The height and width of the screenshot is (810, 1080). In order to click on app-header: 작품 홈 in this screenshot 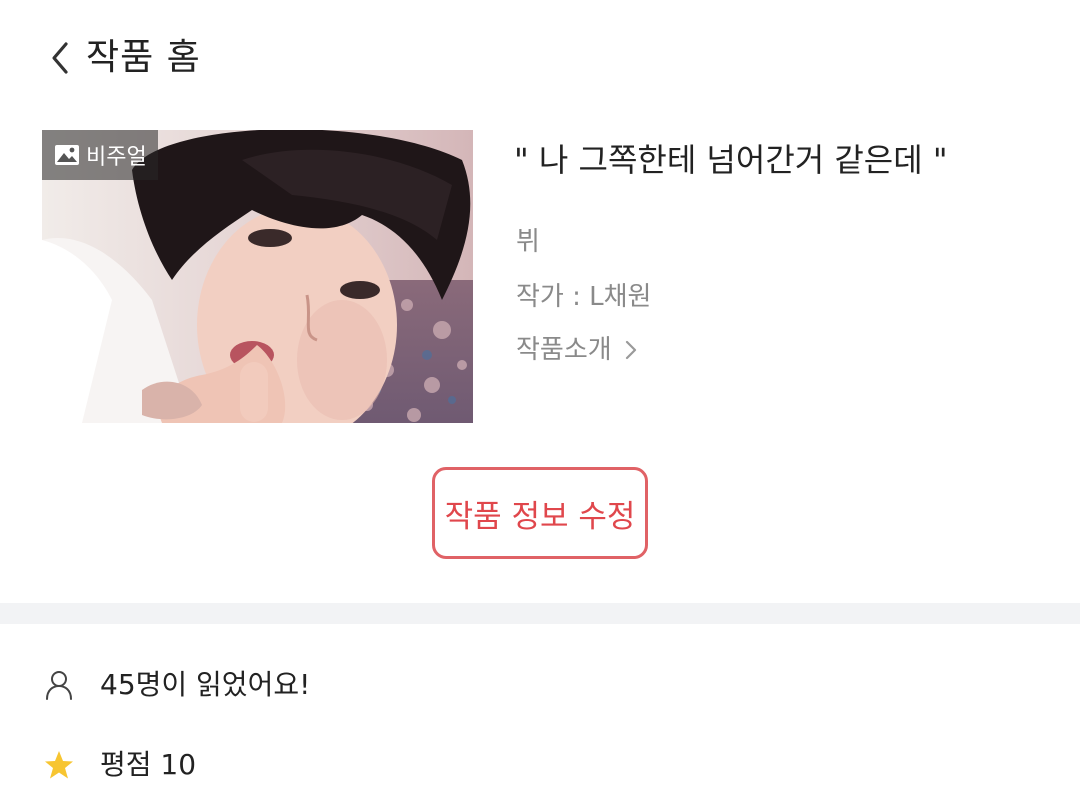, I will do `click(540, 60)`.